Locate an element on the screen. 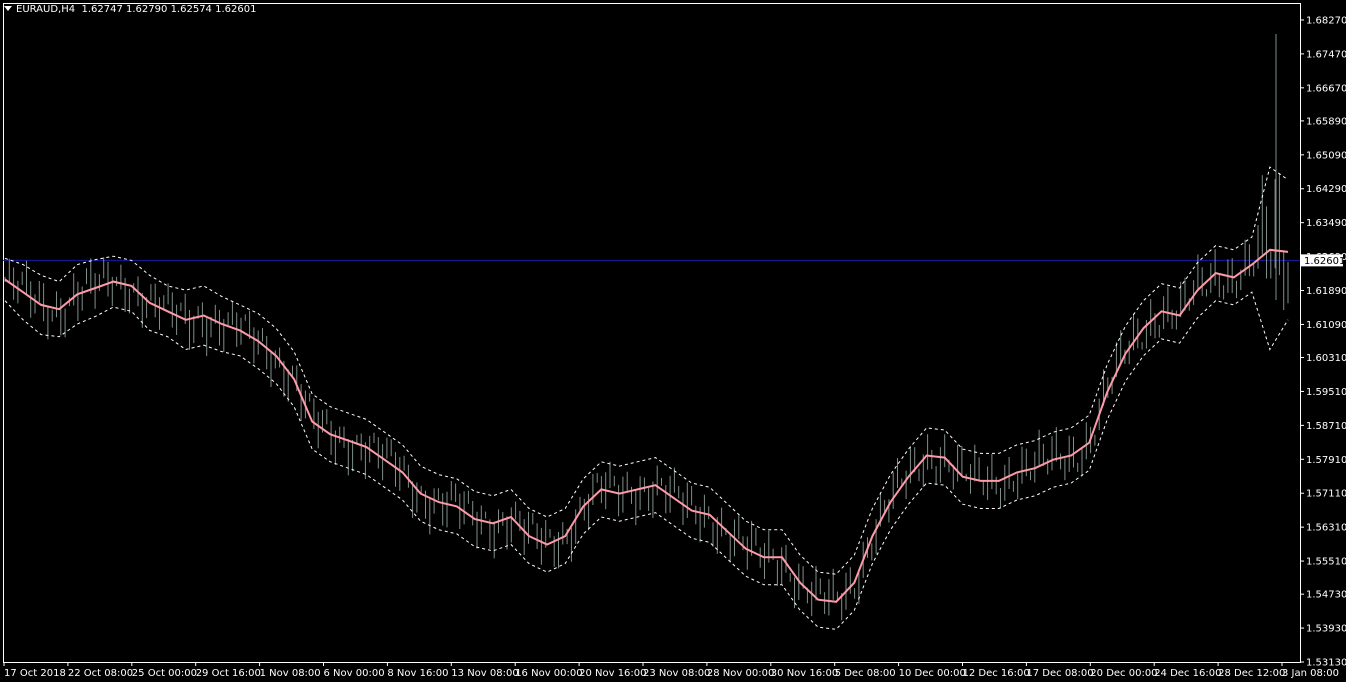  y-tick-label: 1.56310 is located at coordinates (1326, 528).